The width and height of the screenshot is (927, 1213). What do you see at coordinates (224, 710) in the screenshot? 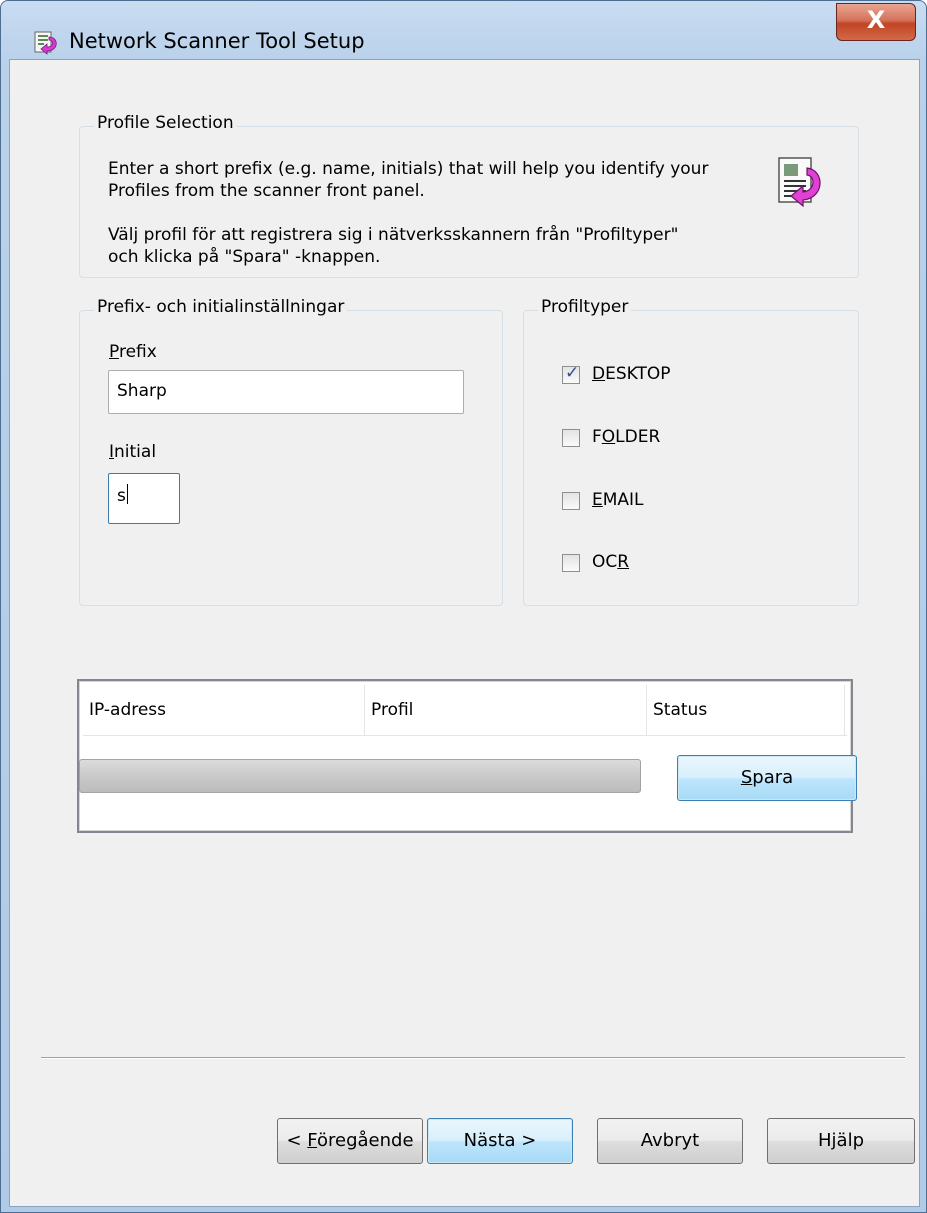
I see `column-header-ip: IP-adress` at bounding box center [224, 710].